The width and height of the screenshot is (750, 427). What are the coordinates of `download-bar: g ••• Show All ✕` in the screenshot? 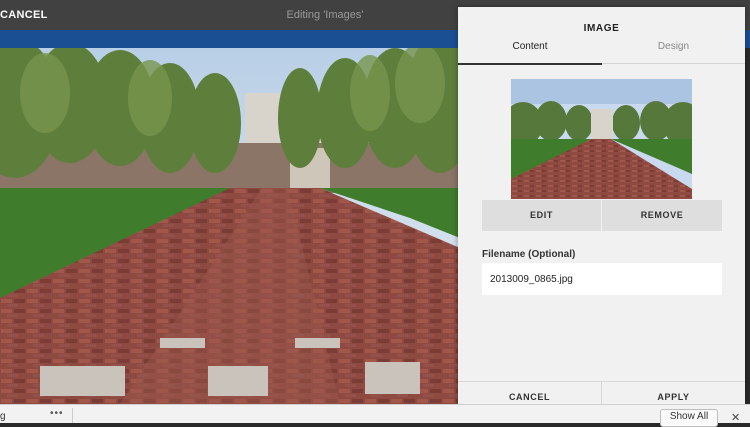 It's located at (375, 415).